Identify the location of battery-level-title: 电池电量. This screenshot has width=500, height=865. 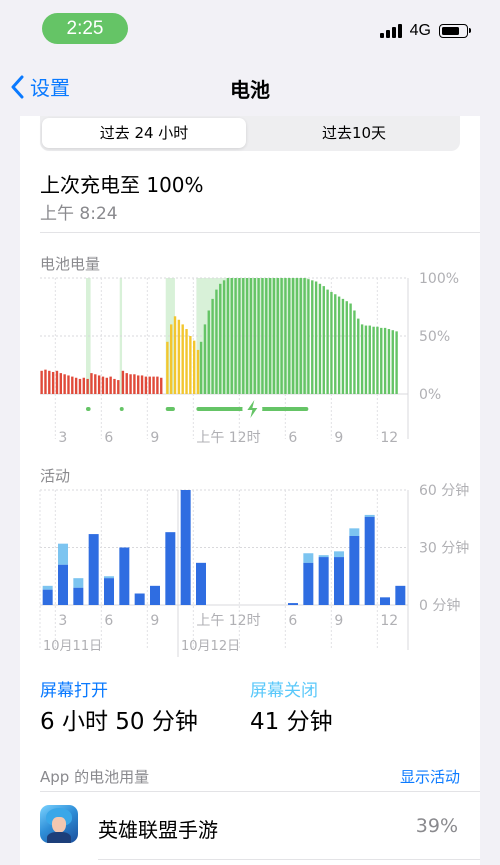
(70, 264).